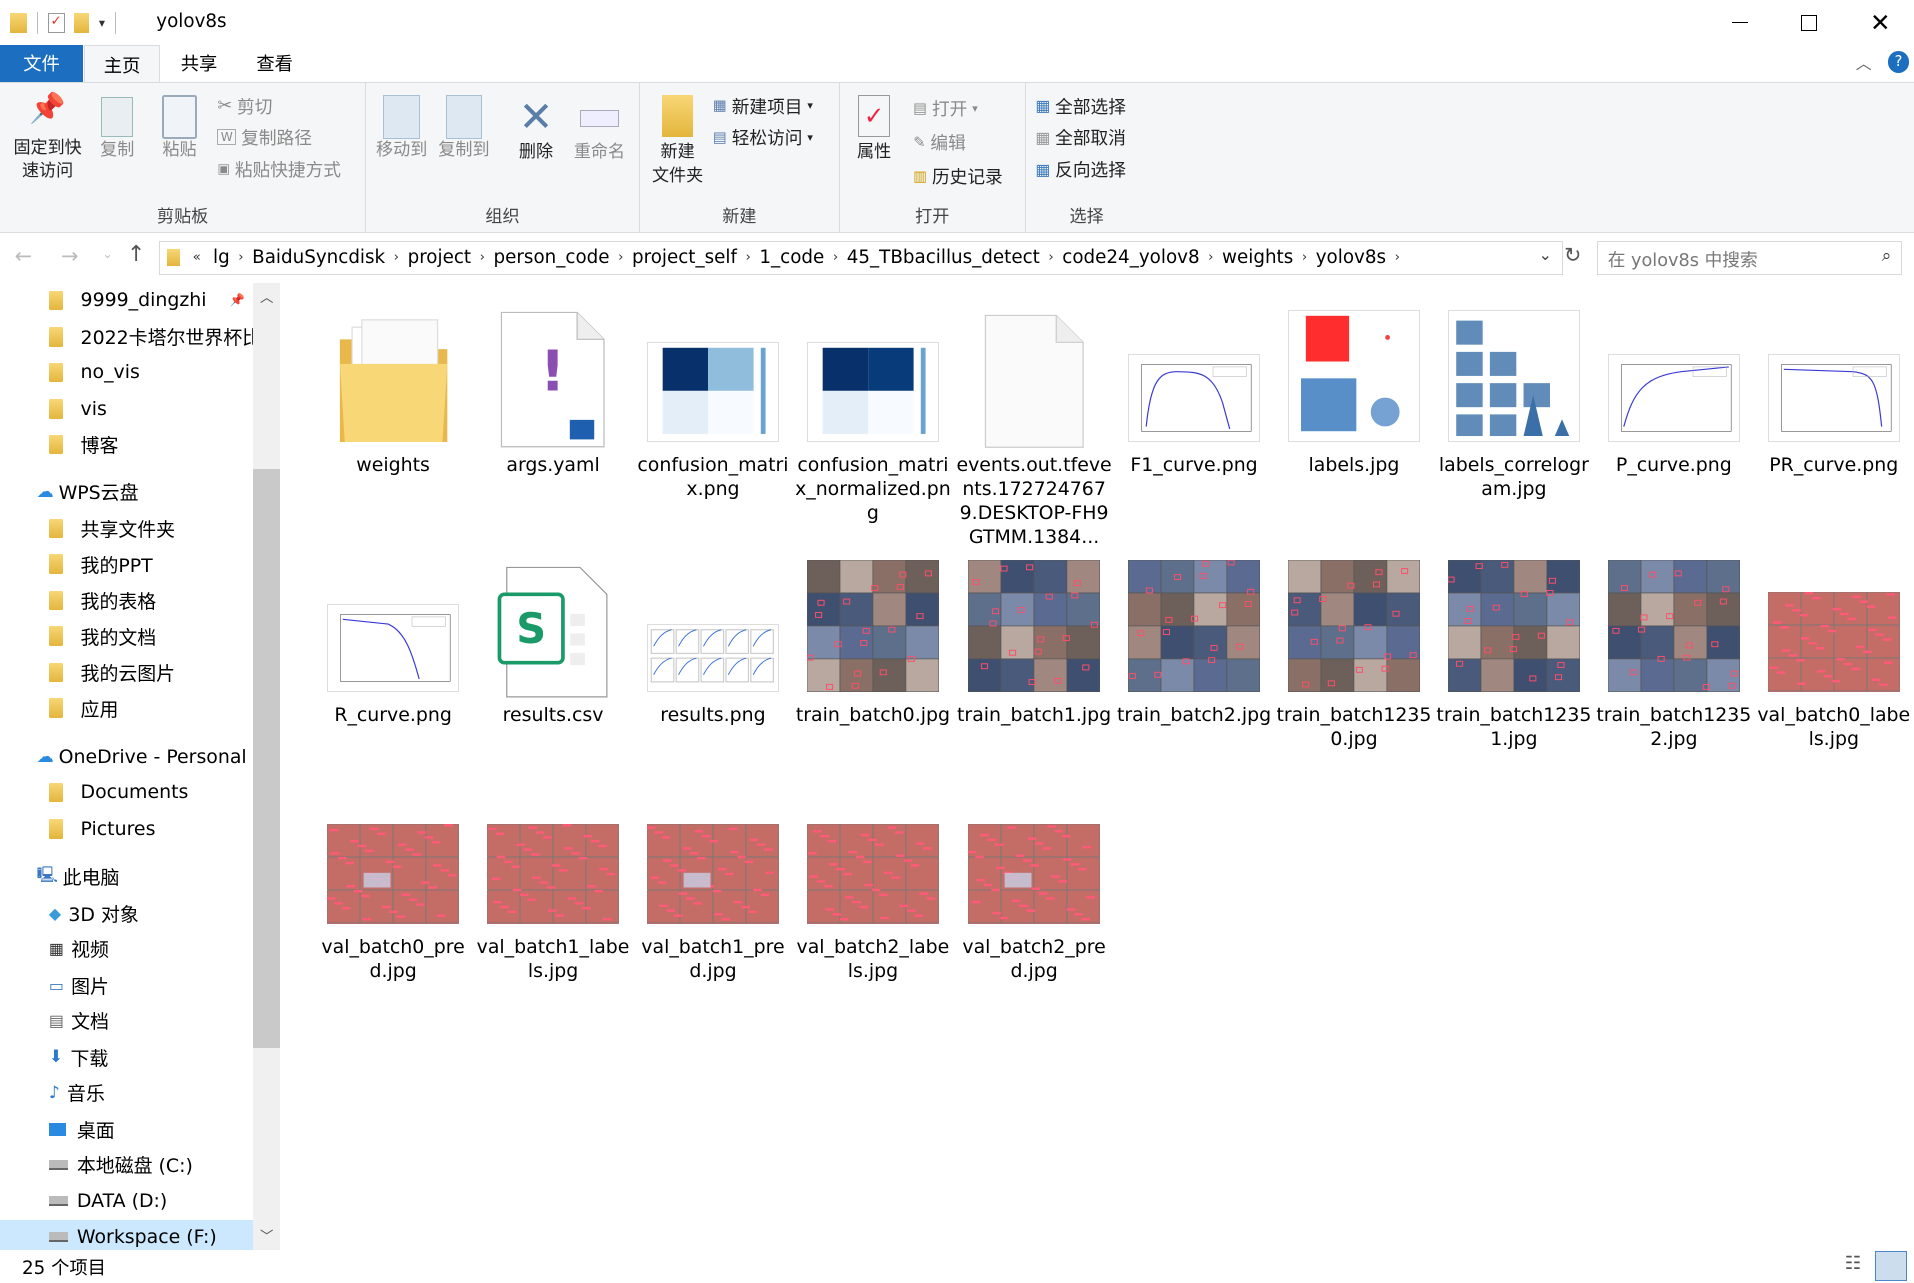 The width and height of the screenshot is (1914, 1283). What do you see at coordinates (264, 137) in the screenshot?
I see `copy-path-button: W 复制路径` at bounding box center [264, 137].